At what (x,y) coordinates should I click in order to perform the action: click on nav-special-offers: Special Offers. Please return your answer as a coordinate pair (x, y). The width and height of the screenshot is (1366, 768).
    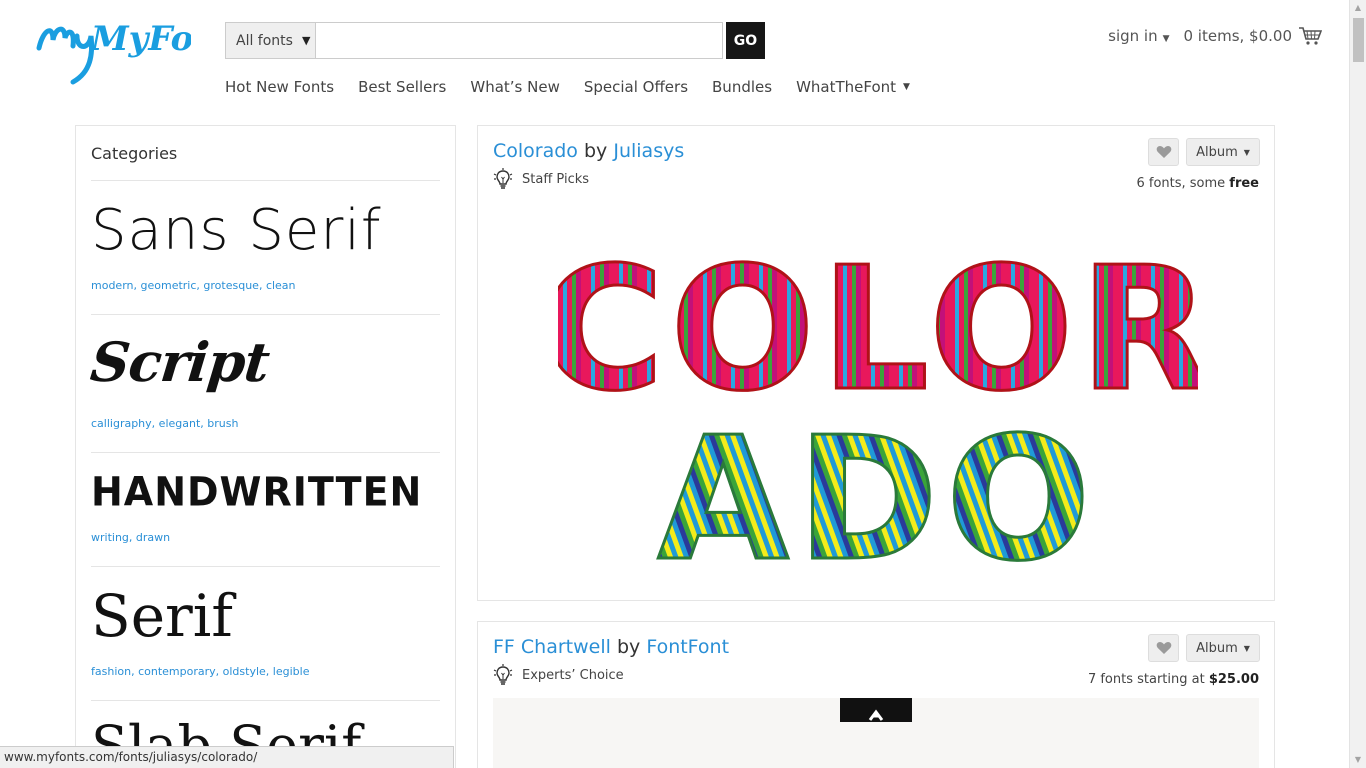
    Looking at the image, I should click on (636, 87).